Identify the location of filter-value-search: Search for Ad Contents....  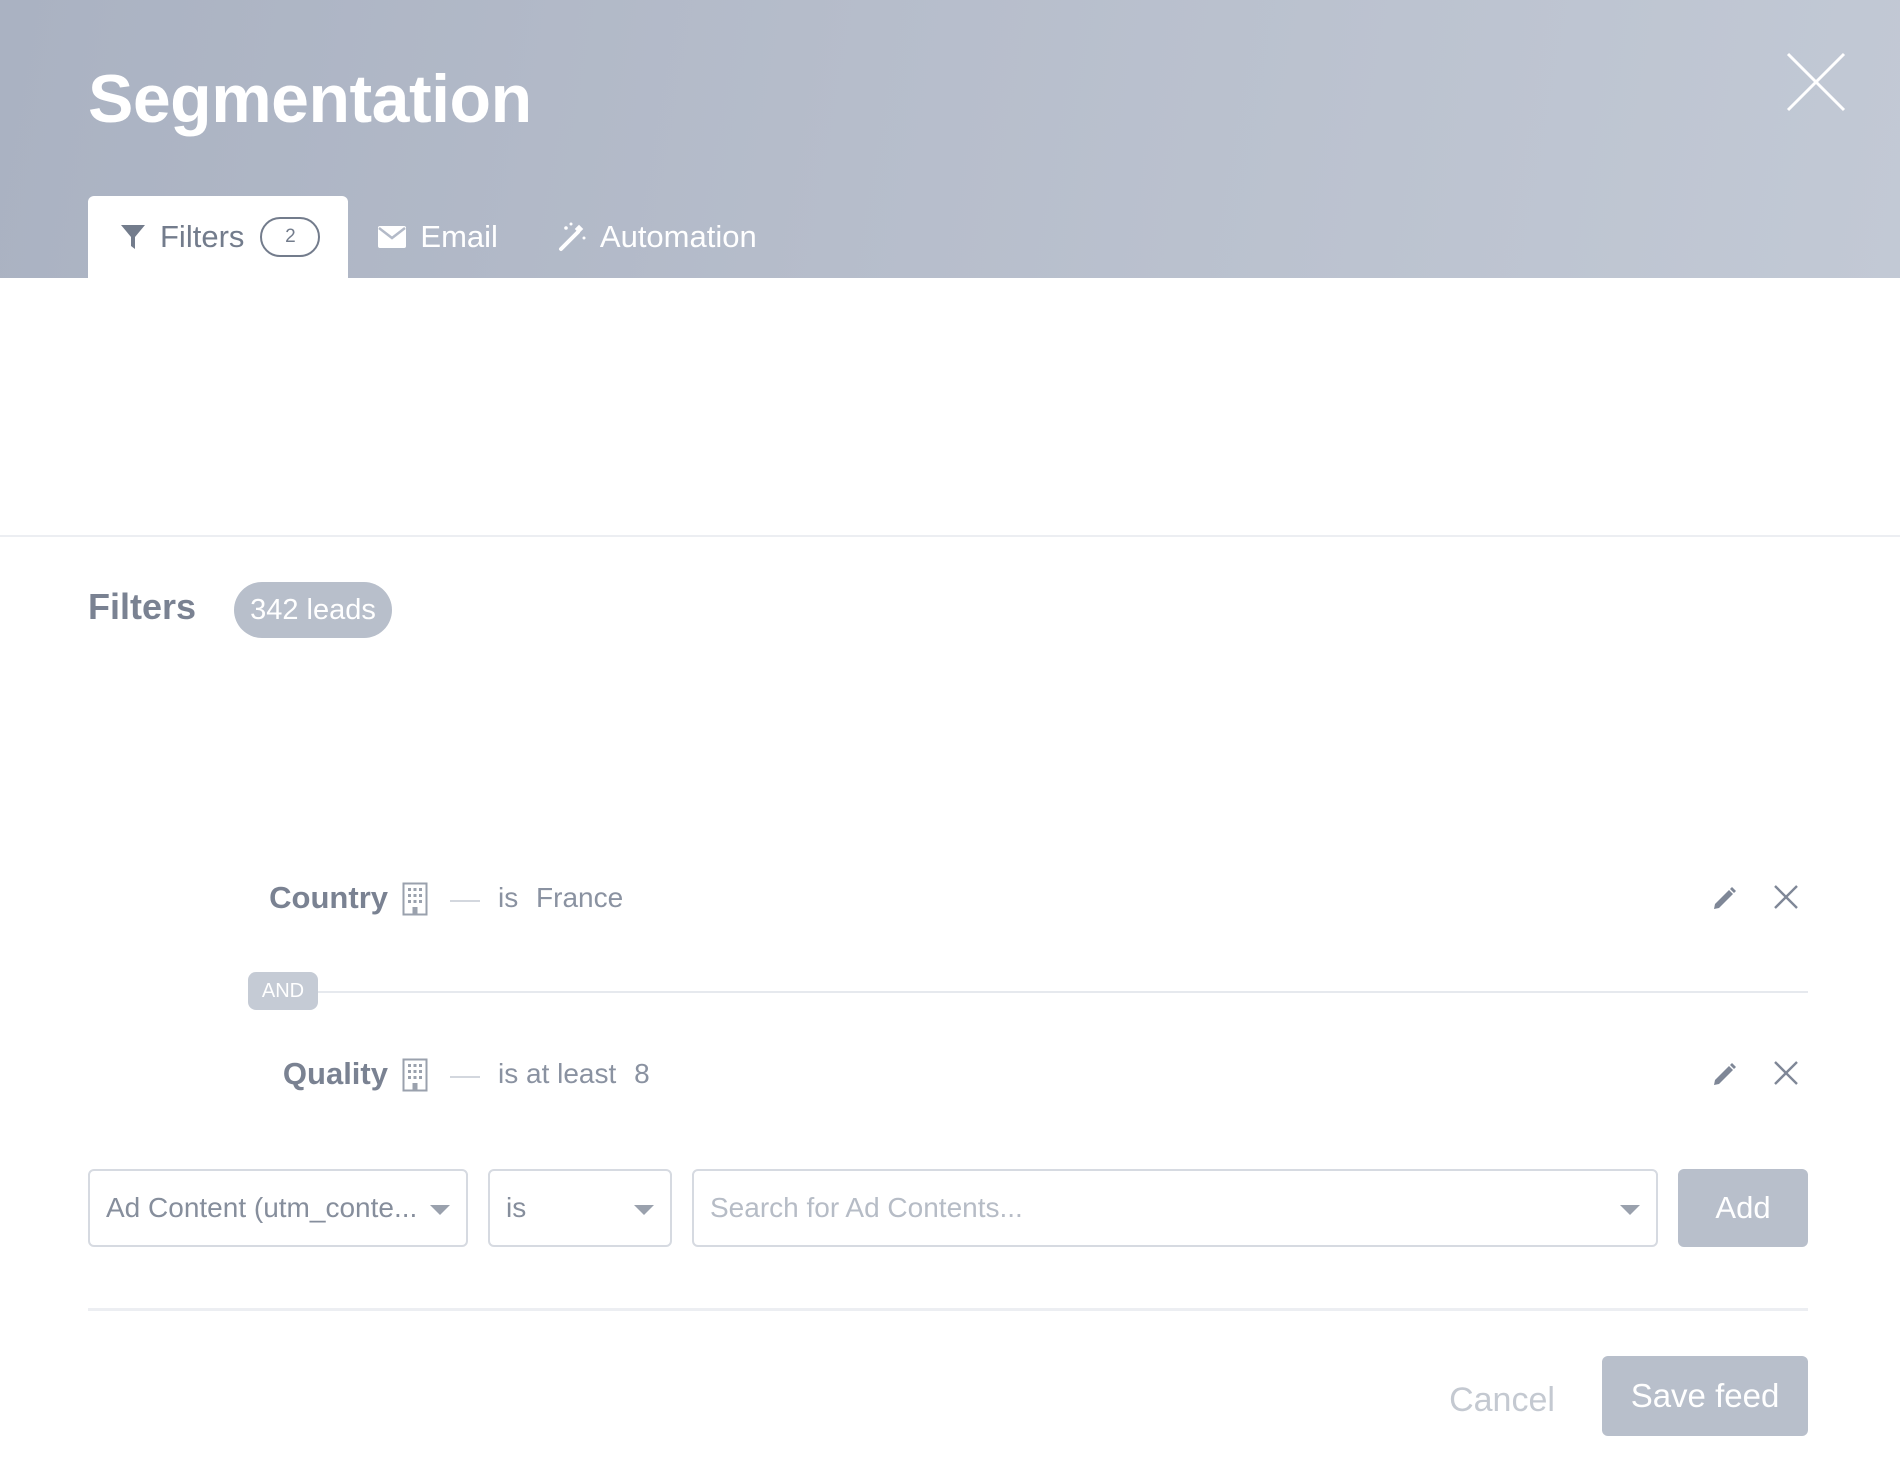
(1175, 1208).